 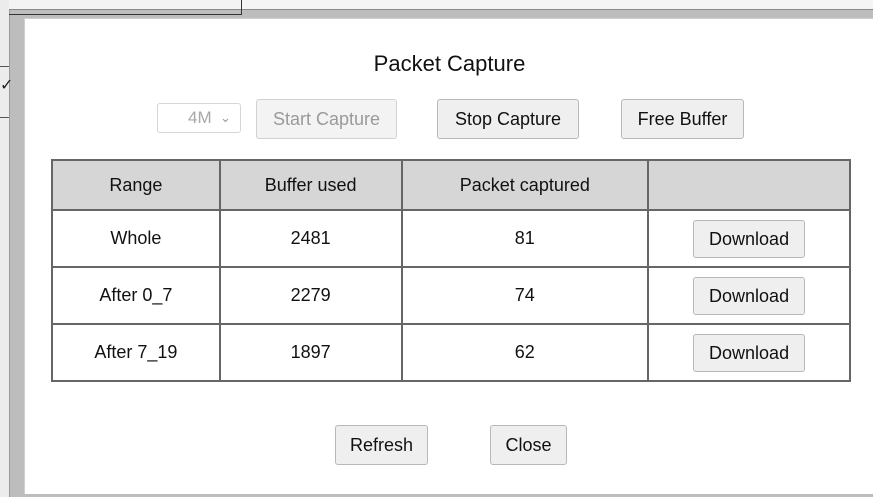 I want to click on table-header-row: Range Buffer used Packet captured, so click(x=451, y=185).